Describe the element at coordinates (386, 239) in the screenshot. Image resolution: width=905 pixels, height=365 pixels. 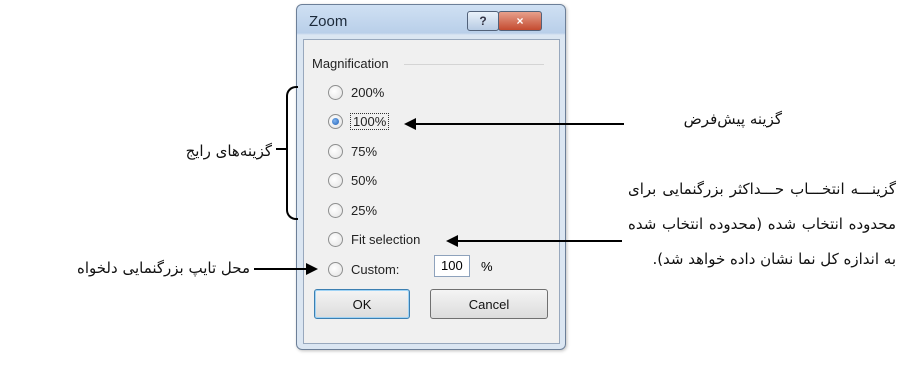
I see `option-fit-selection-label: Fit selection` at that location.